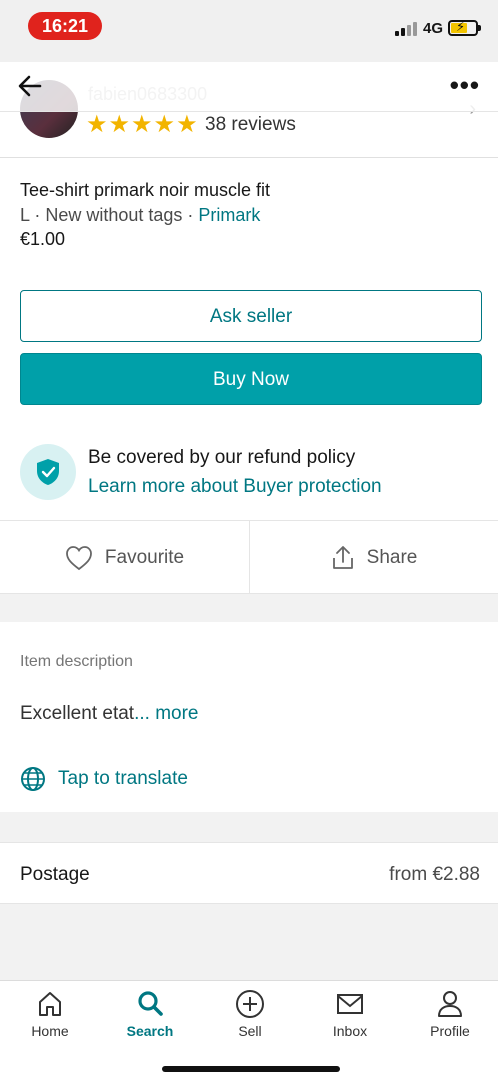 The image size is (498, 1080). What do you see at coordinates (114, 215) in the screenshot?
I see `item-condition: New without tags` at bounding box center [114, 215].